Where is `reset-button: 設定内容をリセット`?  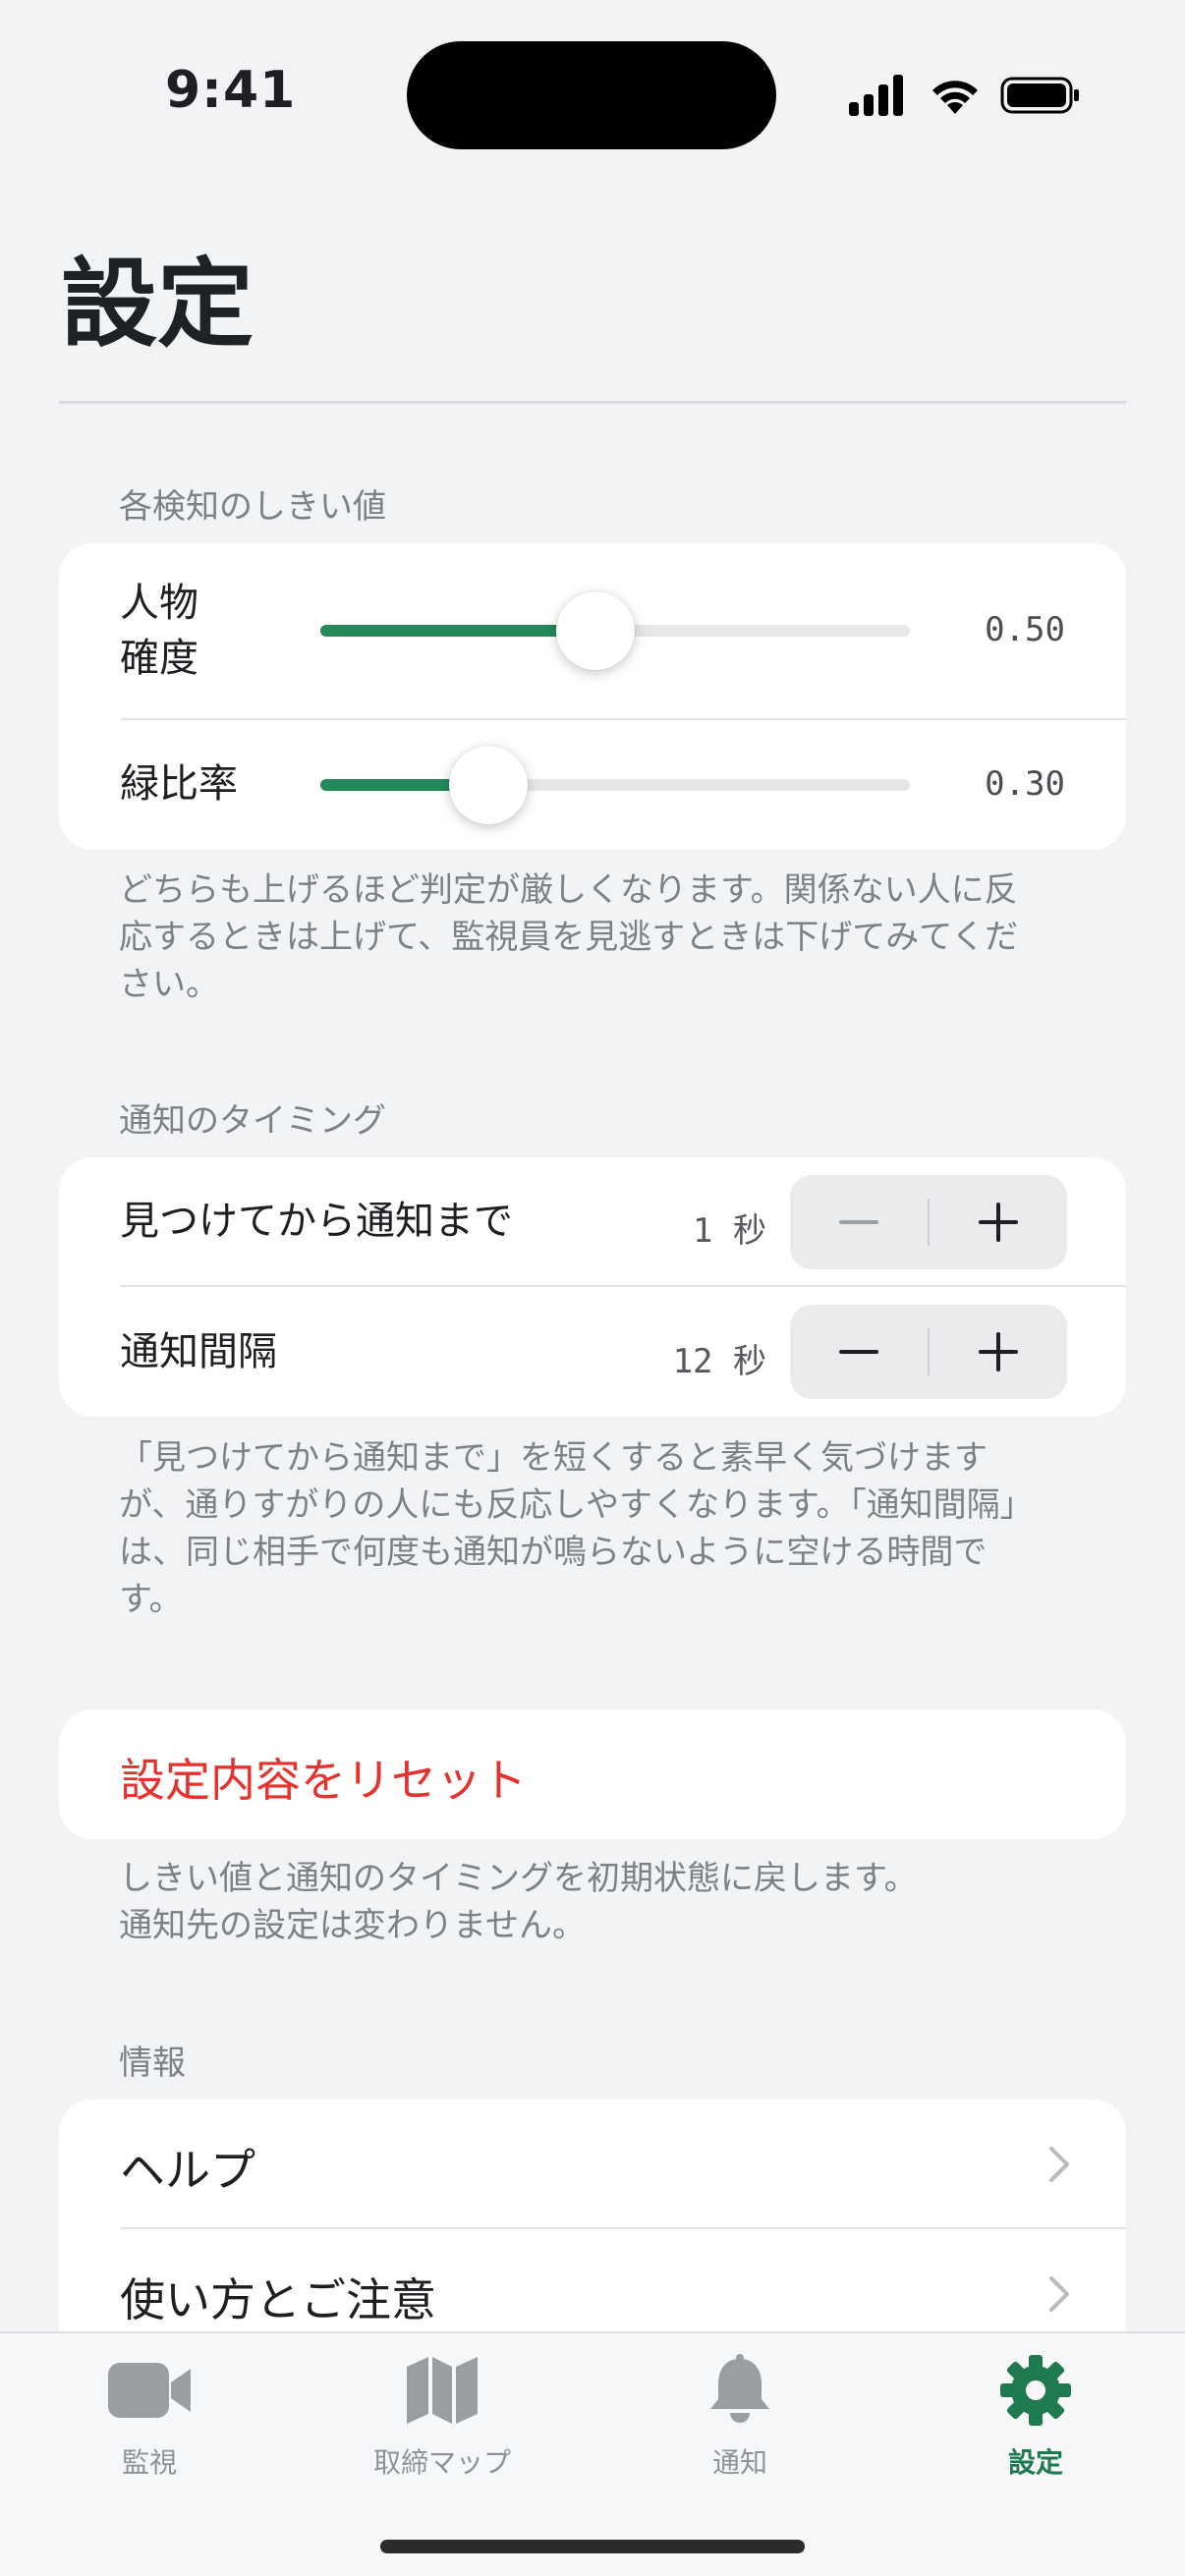 reset-button: 設定内容をリセット is located at coordinates (592, 1774).